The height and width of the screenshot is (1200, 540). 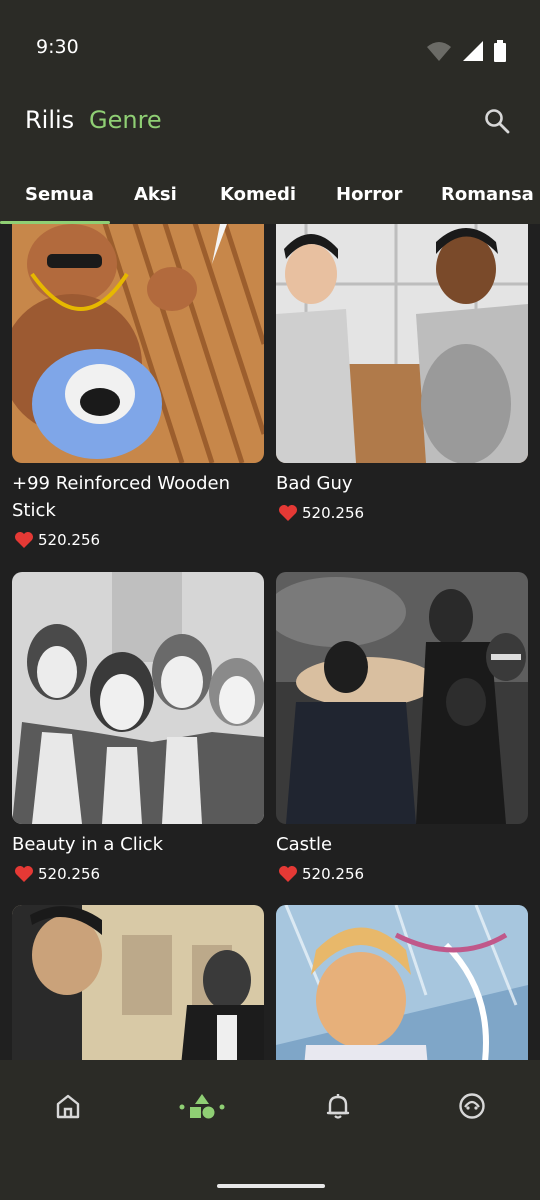 What do you see at coordinates (402, 483) in the screenshot?
I see `comic-title: Bad Guy` at bounding box center [402, 483].